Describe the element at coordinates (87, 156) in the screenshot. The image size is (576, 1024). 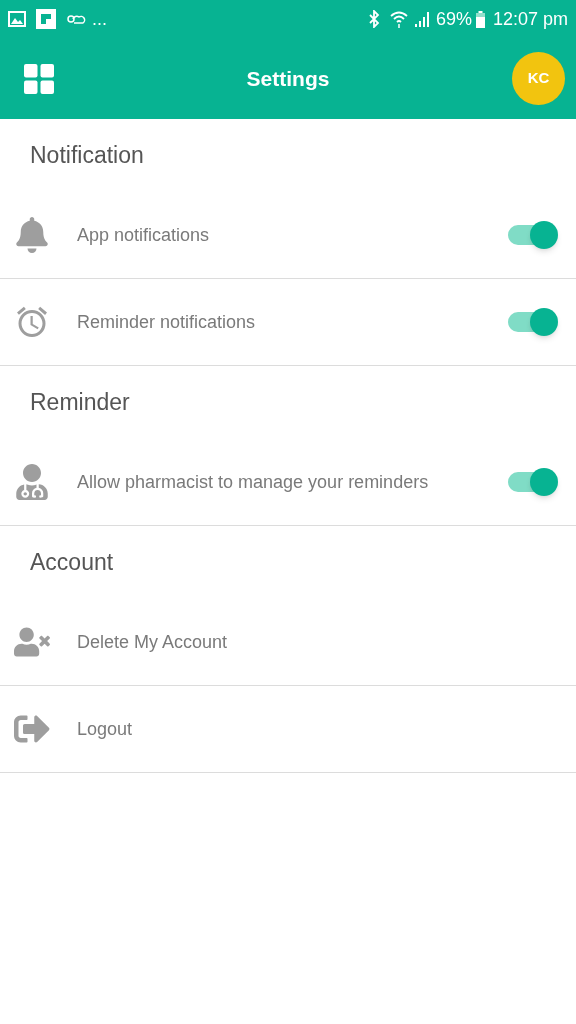
I see `section-heading: Notification` at that location.